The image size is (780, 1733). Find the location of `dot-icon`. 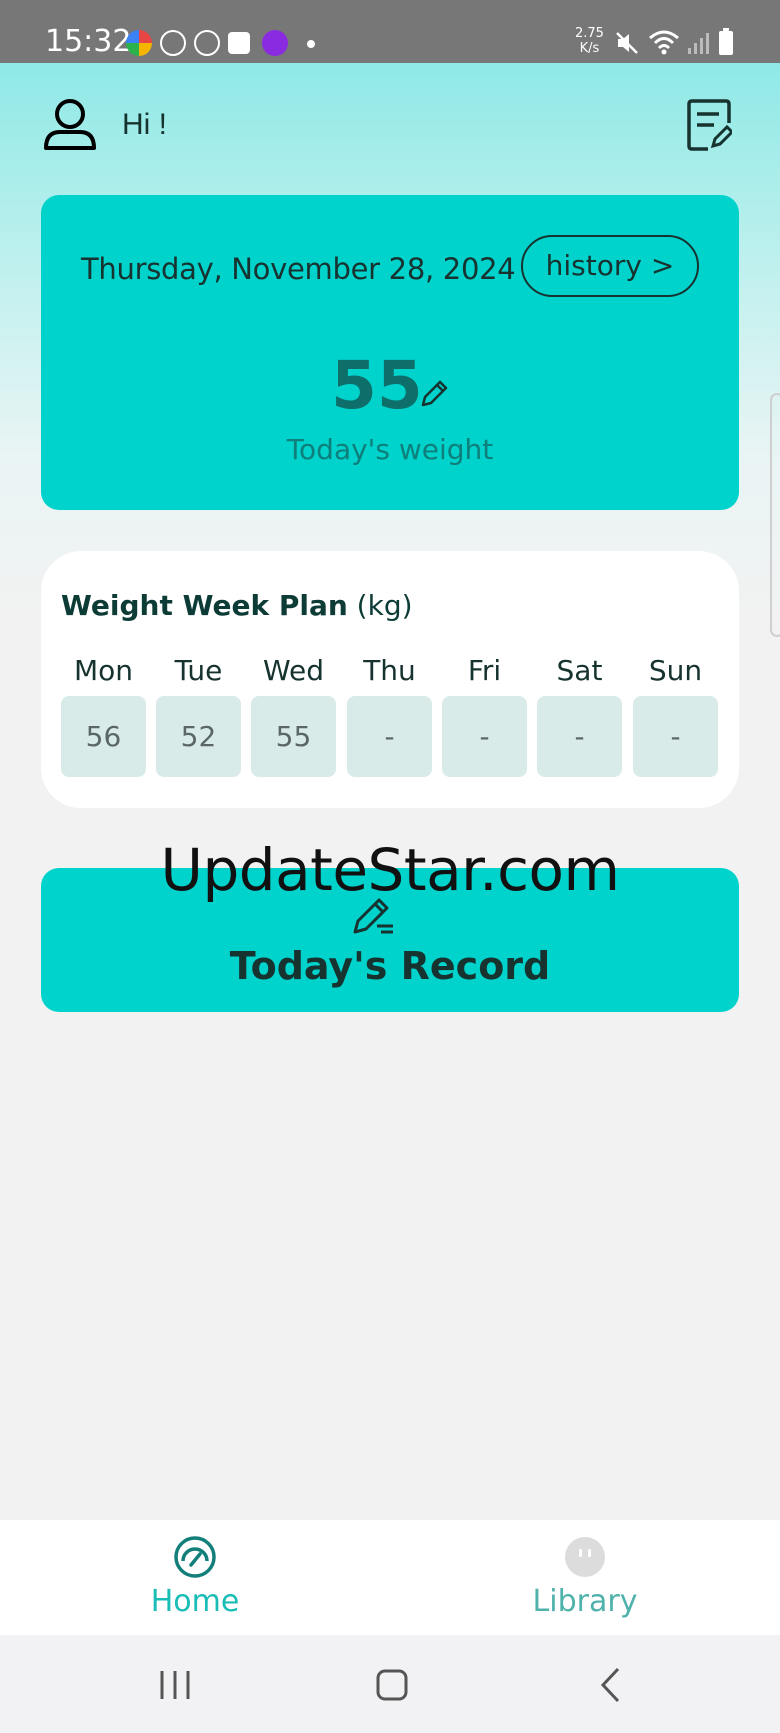

dot-icon is located at coordinates (311, 44).